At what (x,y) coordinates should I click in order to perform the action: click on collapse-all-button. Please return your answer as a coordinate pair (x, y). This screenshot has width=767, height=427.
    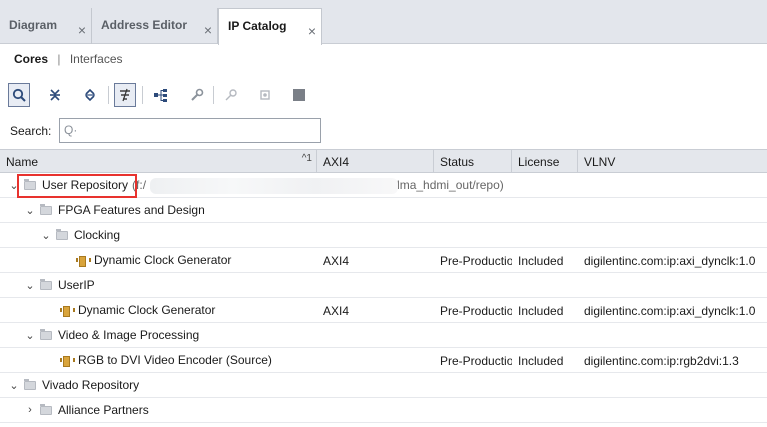
    Looking at the image, I should click on (55, 95).